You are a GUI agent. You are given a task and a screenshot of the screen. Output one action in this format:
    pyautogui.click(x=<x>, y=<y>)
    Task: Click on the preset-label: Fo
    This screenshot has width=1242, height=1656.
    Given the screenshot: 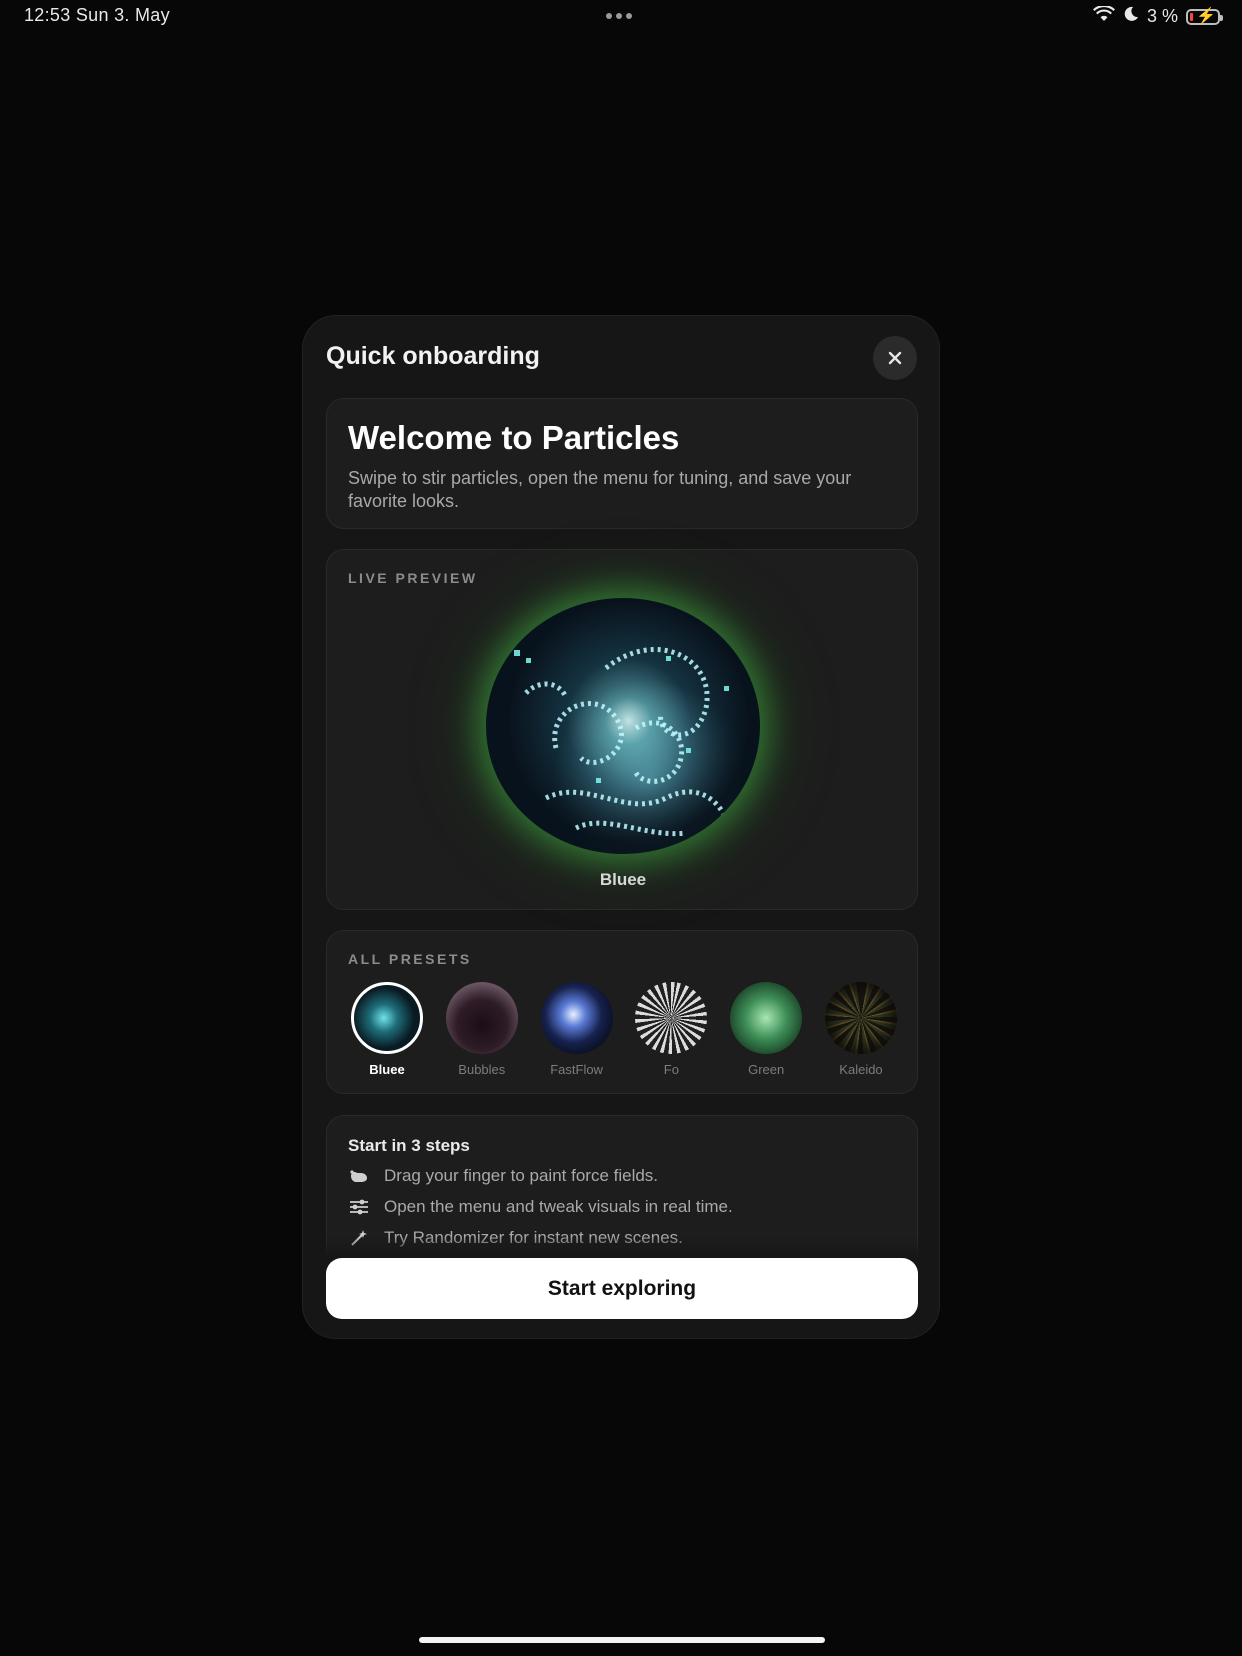 What is the action you would take?
    pyautogui.click(x=671, y=1069)
    